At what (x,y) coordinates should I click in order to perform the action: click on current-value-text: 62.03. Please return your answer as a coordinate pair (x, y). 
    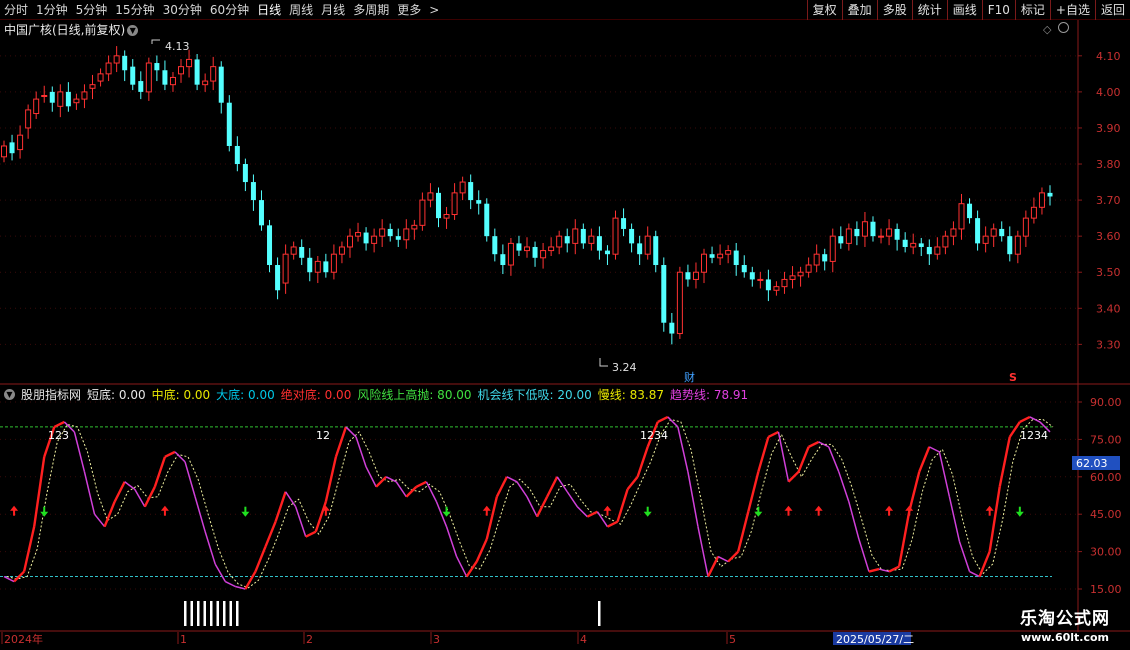
    Looking at the image, I should click on (1092, 463).